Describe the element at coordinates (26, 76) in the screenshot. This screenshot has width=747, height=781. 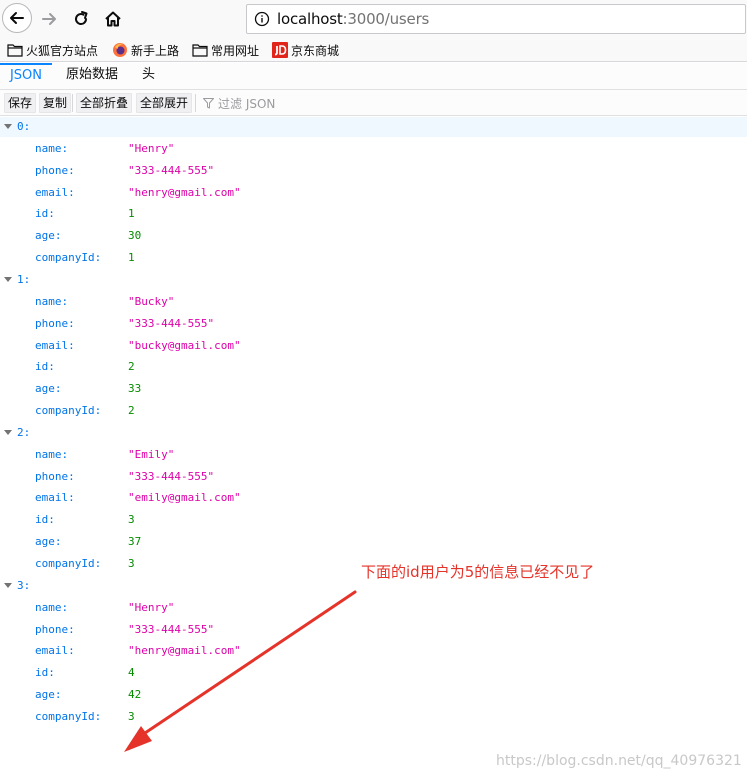
I see `tab-json: JSON` at that location.